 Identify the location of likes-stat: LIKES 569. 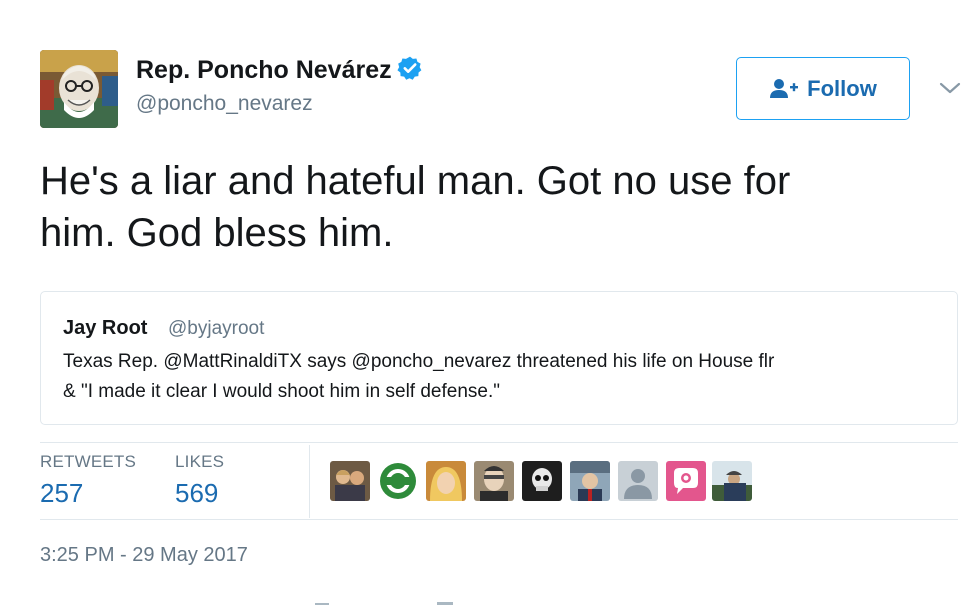
(199, 480).